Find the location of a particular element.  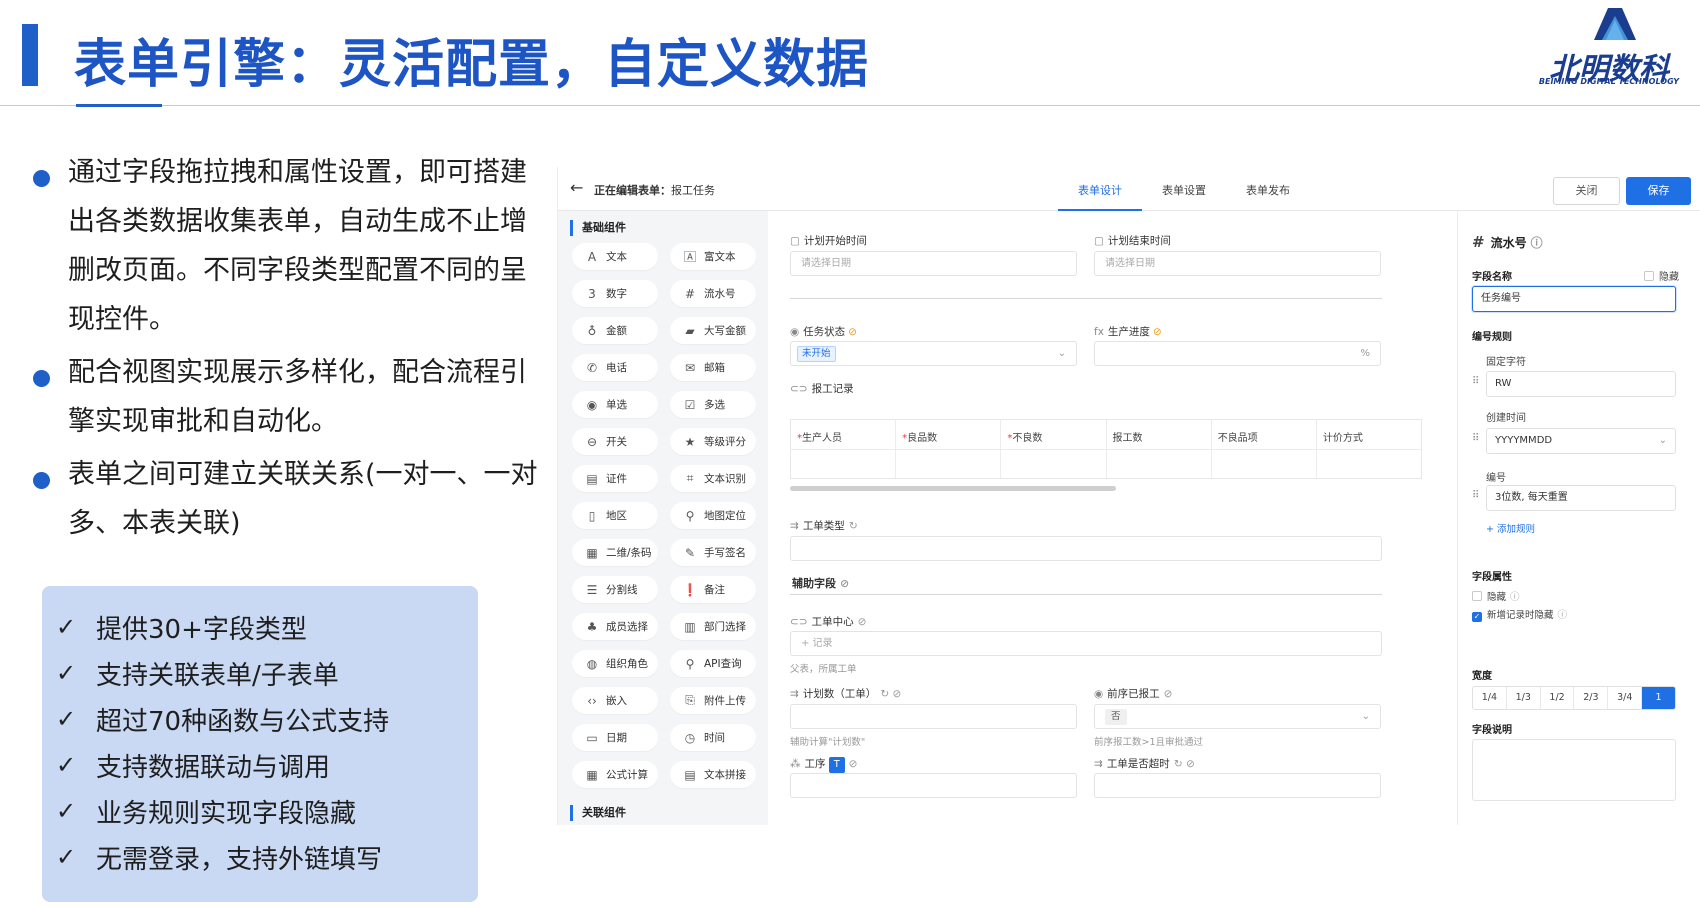

component-item: ⚲ API查询 is located at coordinates (713, 663).